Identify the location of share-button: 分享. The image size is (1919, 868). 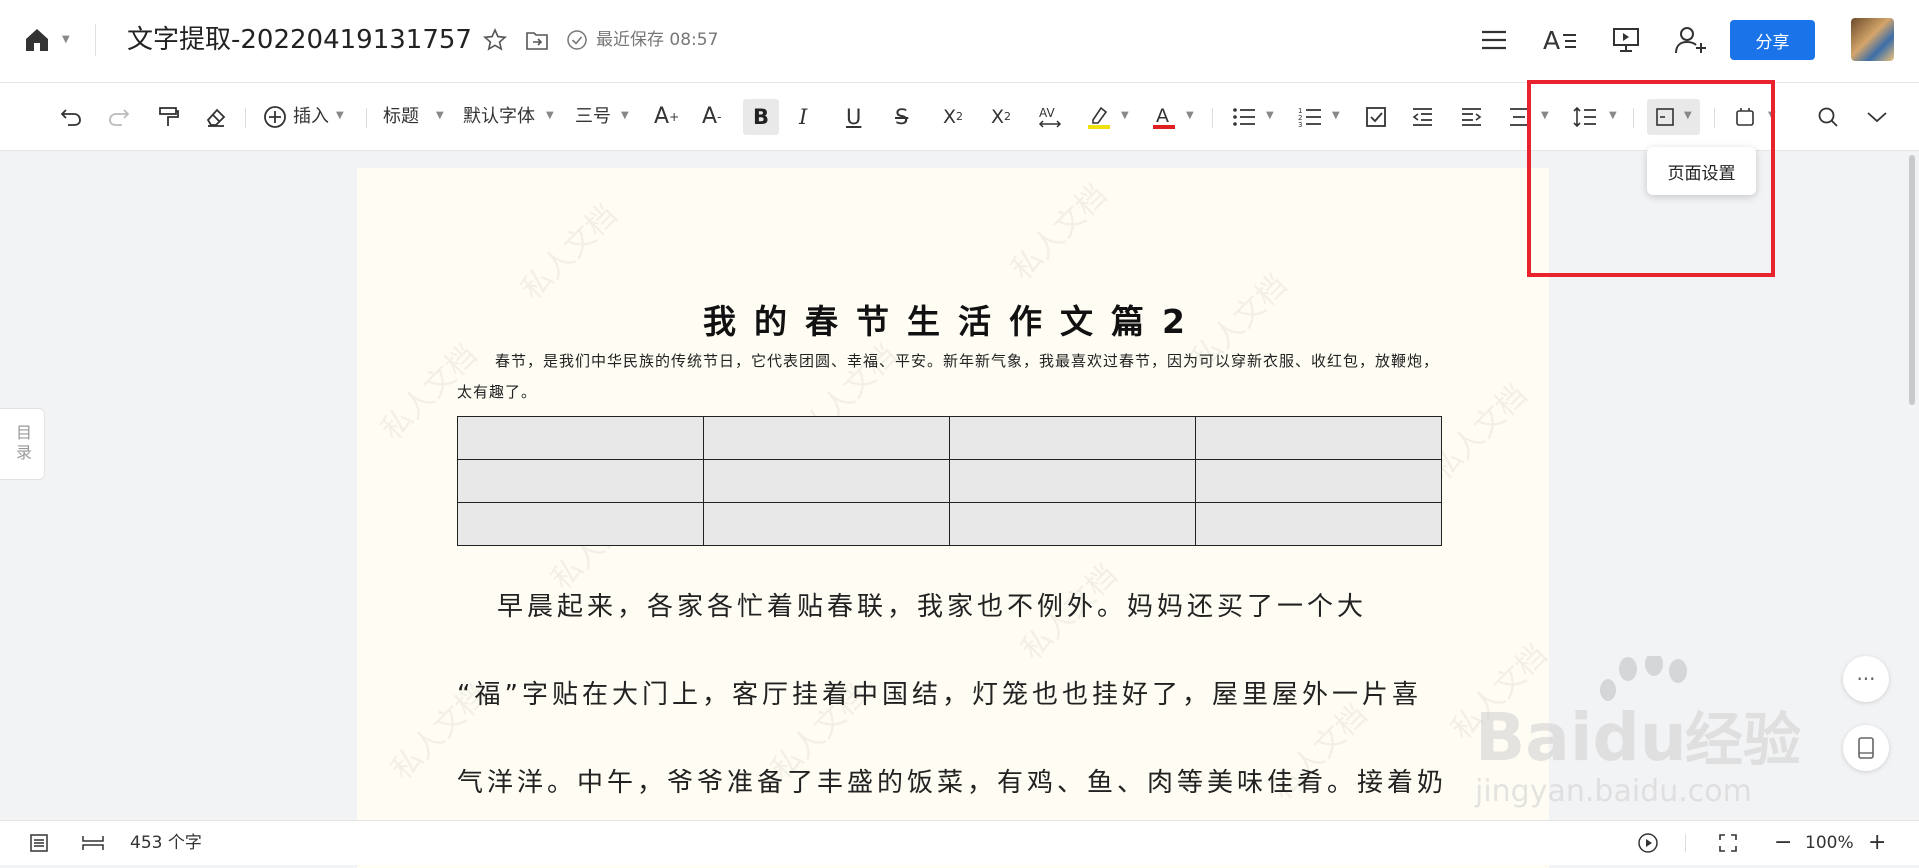
(1772, 40).